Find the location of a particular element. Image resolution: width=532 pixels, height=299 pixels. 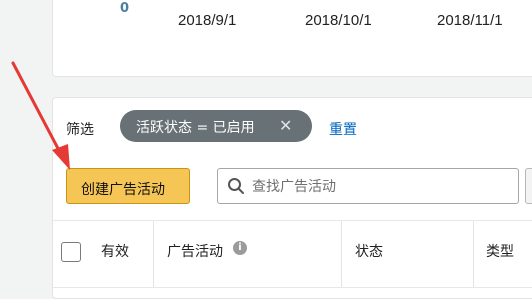

annotation-arrow is located at coordinates (40, 115).